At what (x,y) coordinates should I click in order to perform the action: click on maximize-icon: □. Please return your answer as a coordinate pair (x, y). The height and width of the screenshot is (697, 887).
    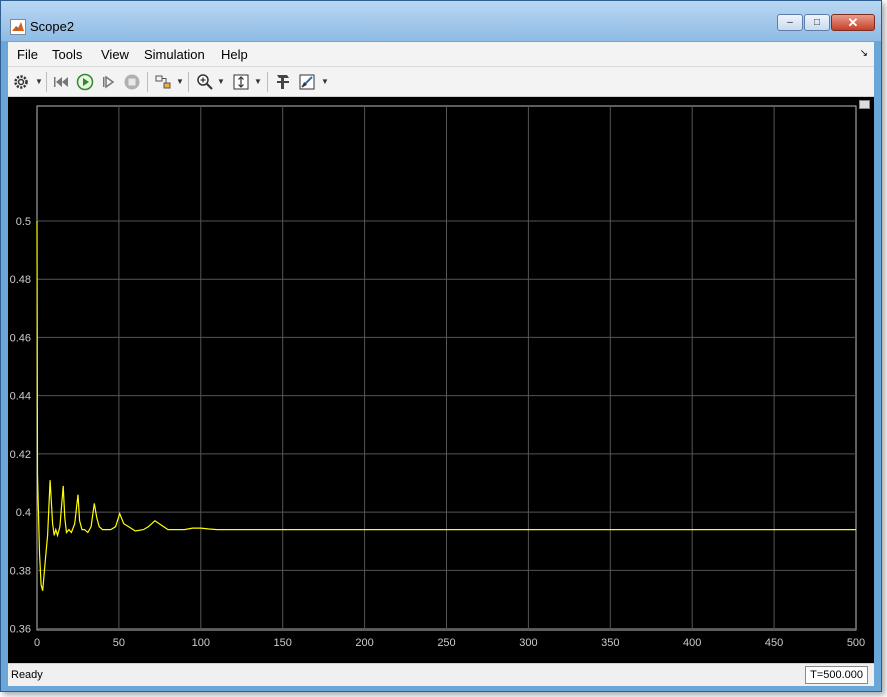
    Looking at the image, I should click on (817, 22).